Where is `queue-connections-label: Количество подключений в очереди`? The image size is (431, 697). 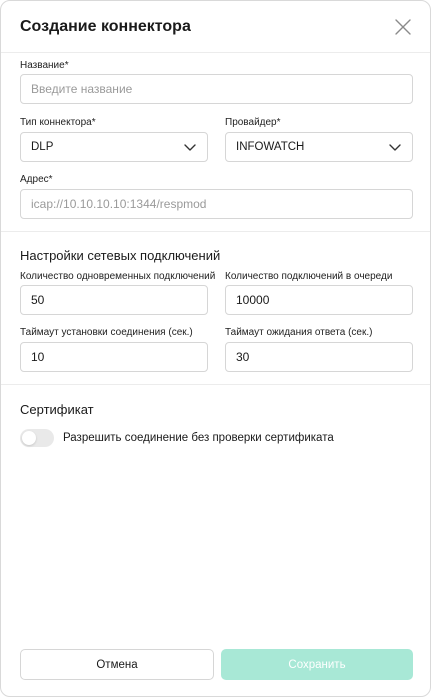 queue-connections-label: Количество подключений в очереди is located at coordinates (309, 276).